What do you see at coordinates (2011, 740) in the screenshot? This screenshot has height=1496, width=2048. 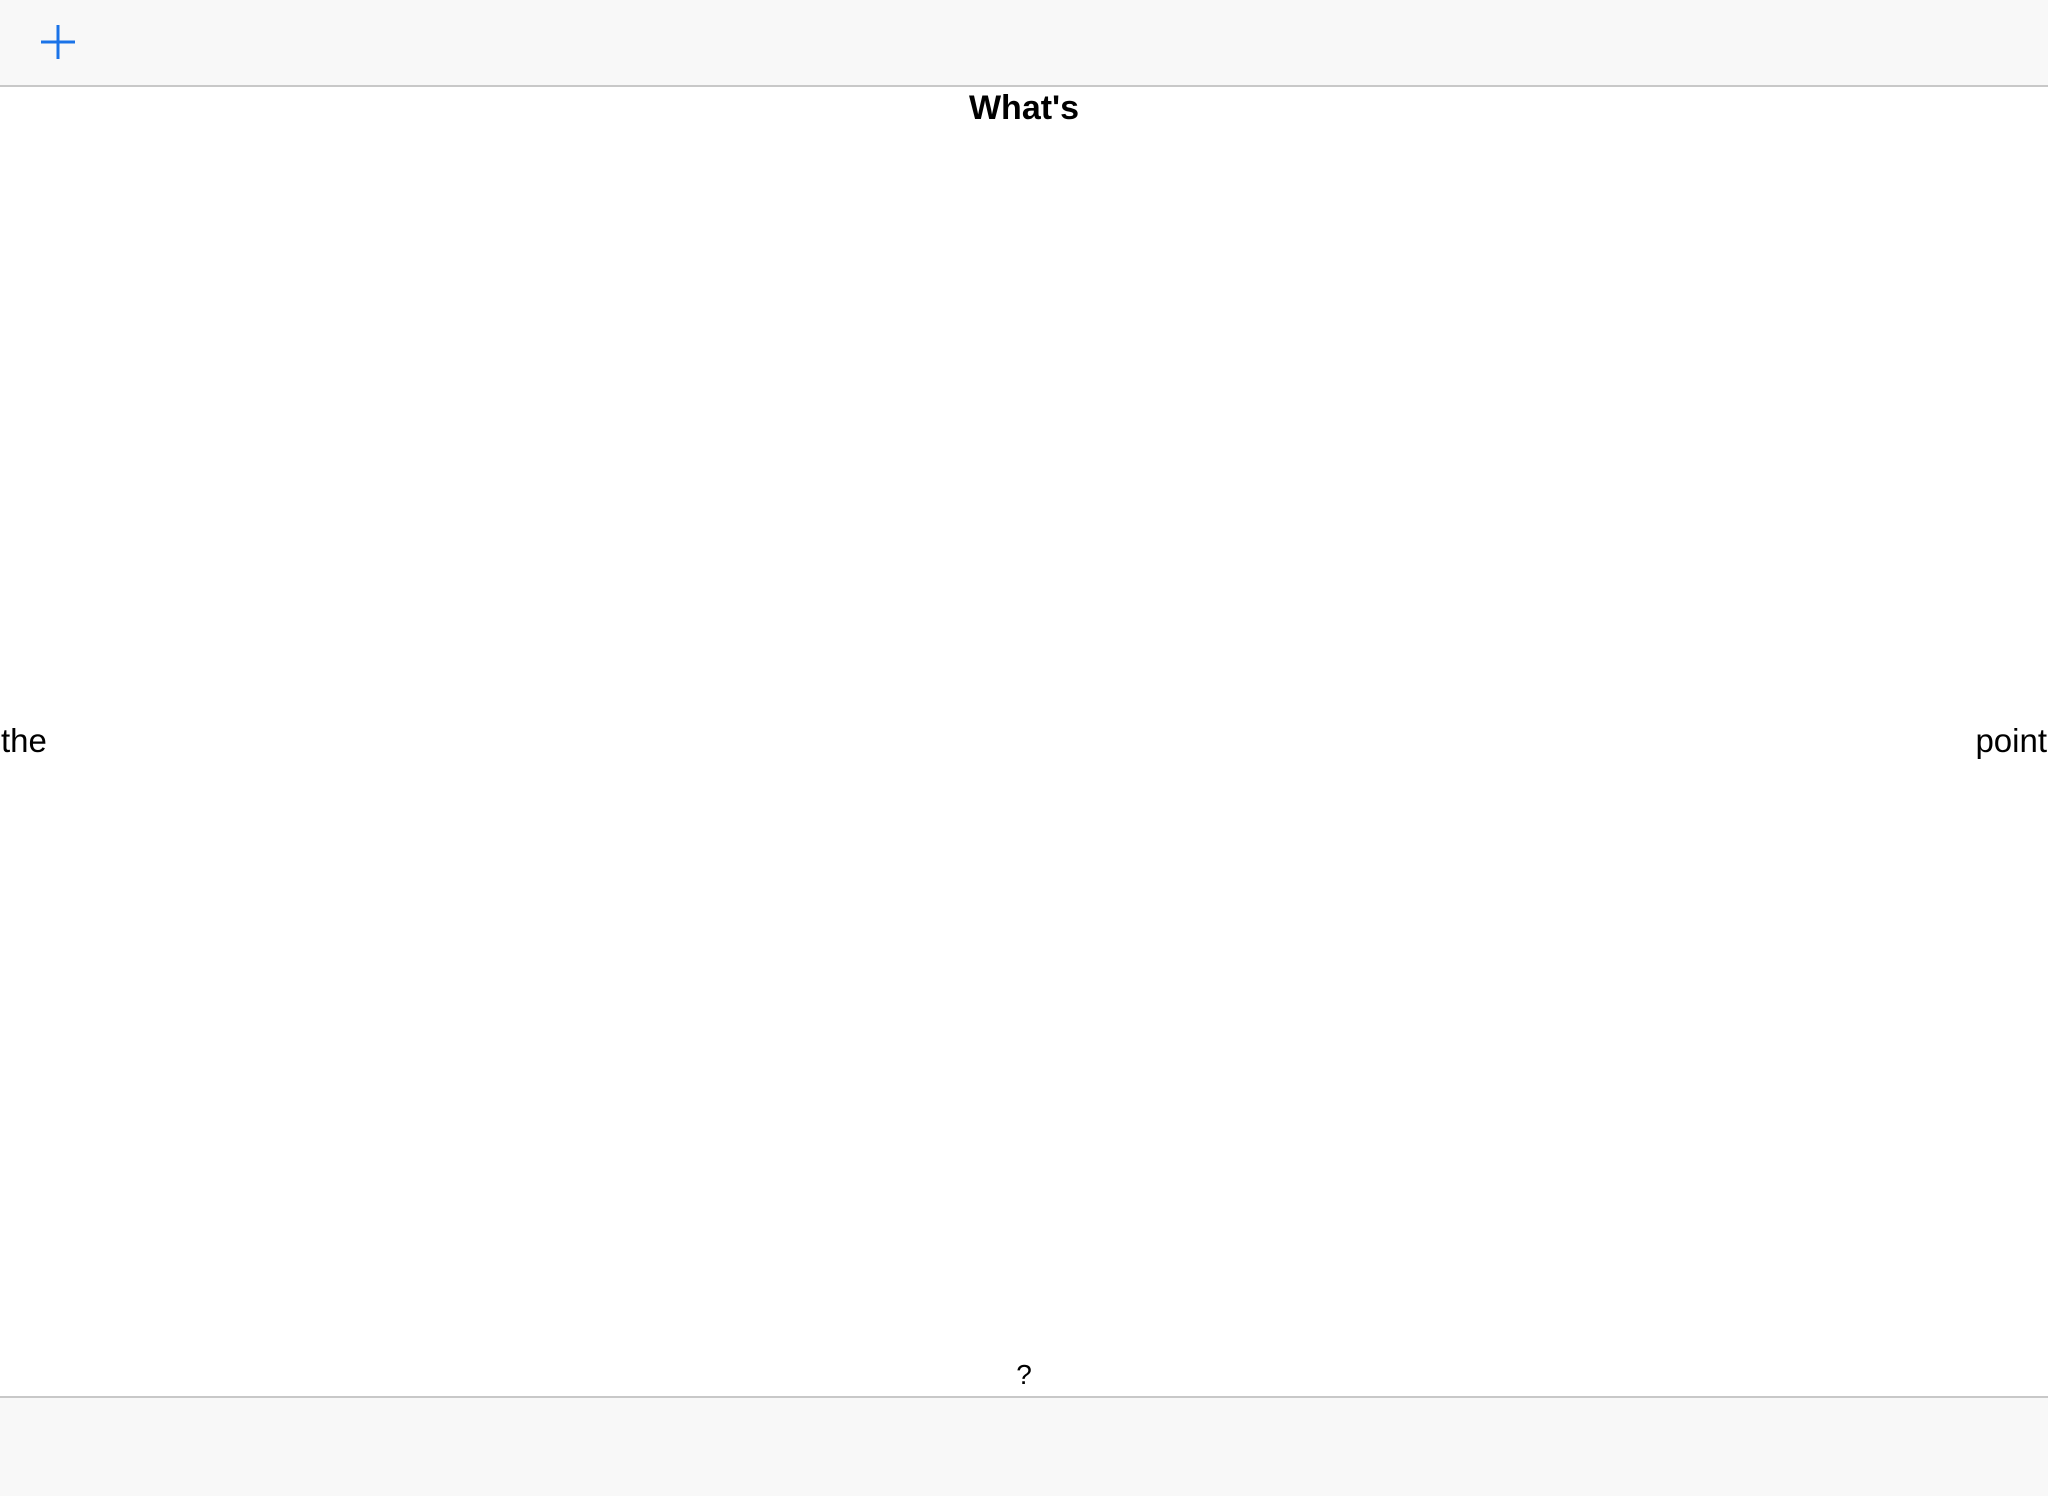 I see `right-word-label: point` at bounding box center [2011, 740].